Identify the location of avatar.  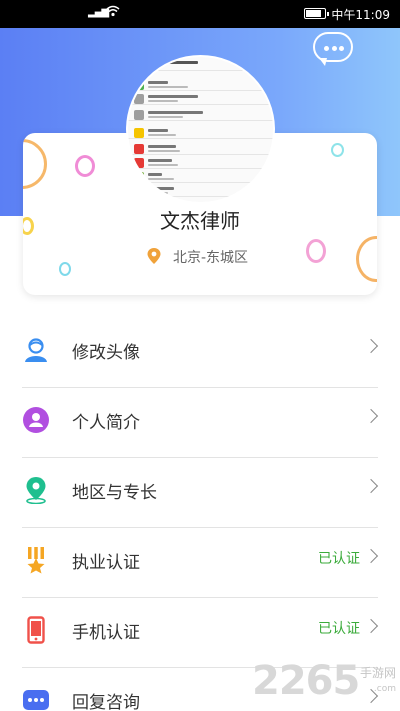
(200, 129).